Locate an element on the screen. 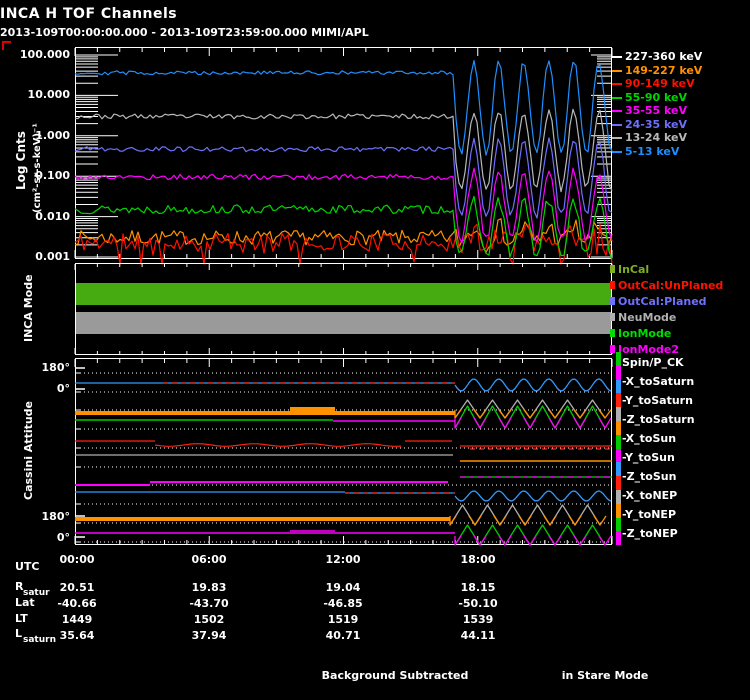 Image resolution: width=750 pixels, height=700 pixels. y-axis-title: Log Cnts is located at coordinates (21, 160).